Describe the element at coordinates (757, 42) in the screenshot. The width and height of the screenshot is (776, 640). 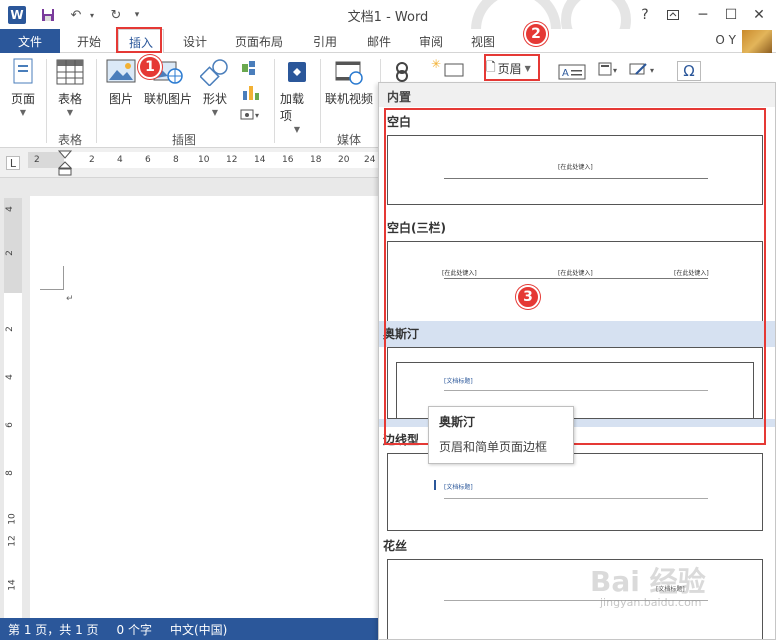
I see `avatar` at that location.